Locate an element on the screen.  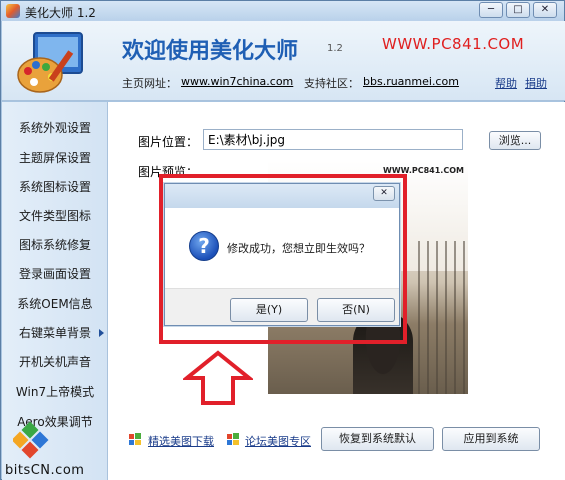
site-watermark: WWW.PC841.COM is located at coordinates (453, 44).